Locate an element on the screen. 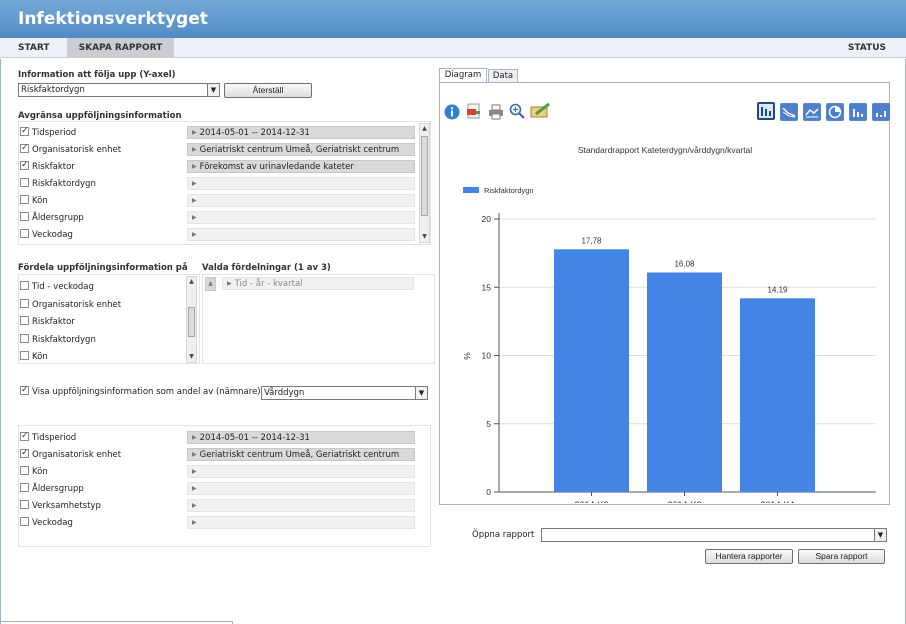 This screenshot has height=624, width=906. info-icon is located at coordinates (452, 112).